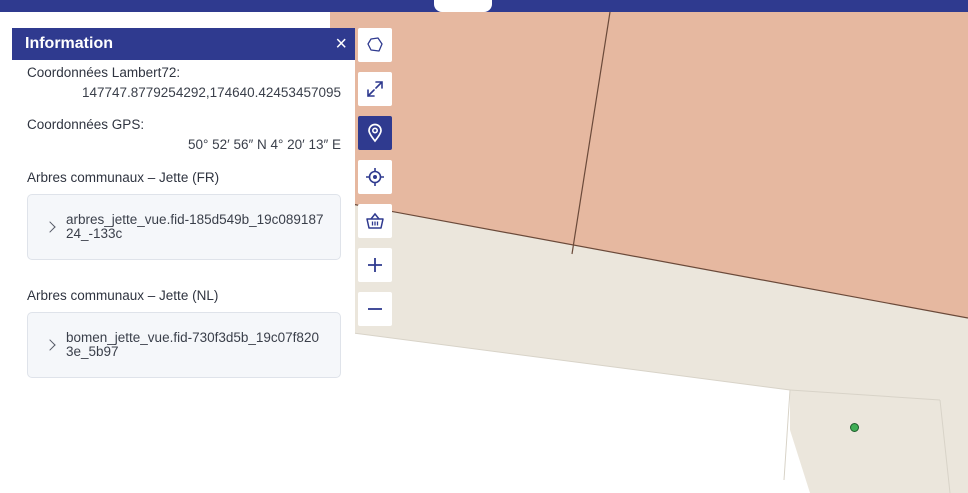 The width and height of the screenshot is (968, 493). Describe the element at coordinates (104, 72) in the screenshot. I see `lambert-label: Coordonnées Lambert72:` at that location.